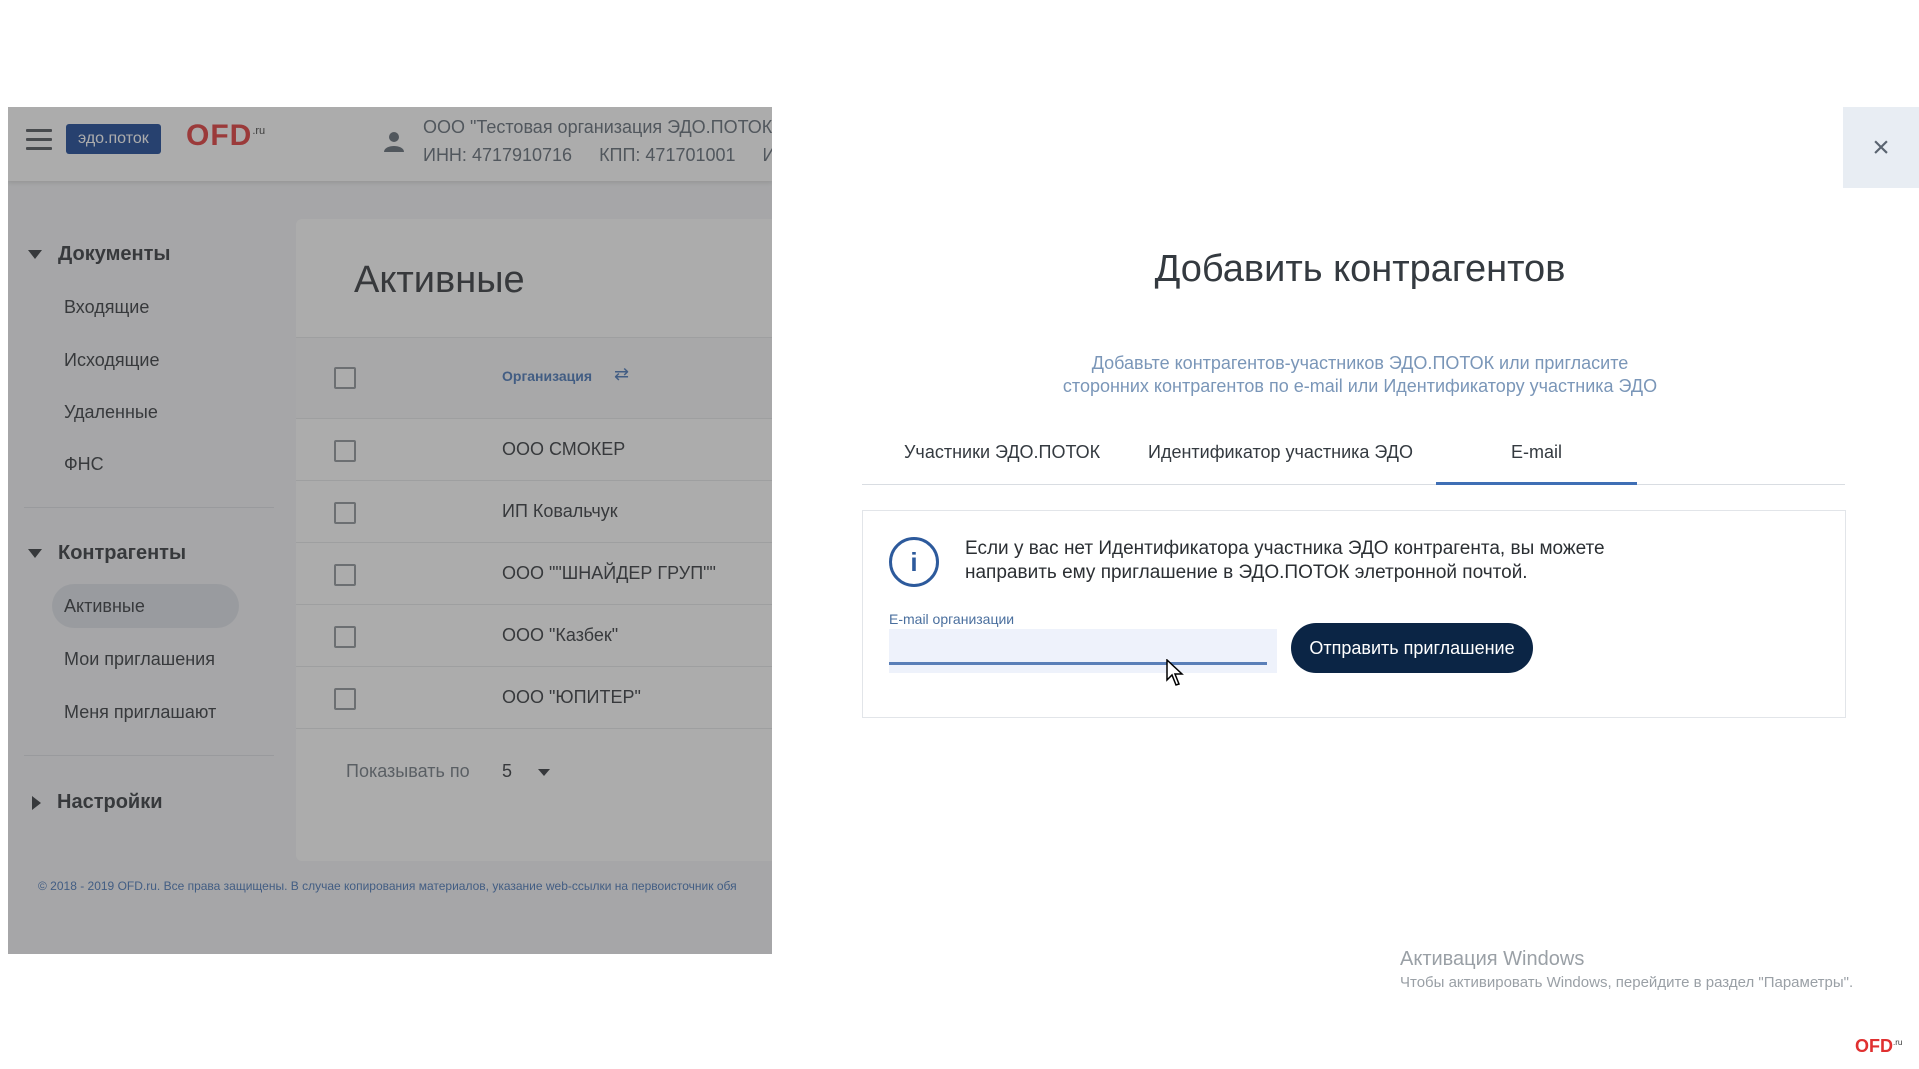 Image resolution: width=1919 pixels, height=1069 pixels. Describe the element at coordinates (1492, 959) in the screenshot. I see `windows-activation-title: Активация Windows` at that location.